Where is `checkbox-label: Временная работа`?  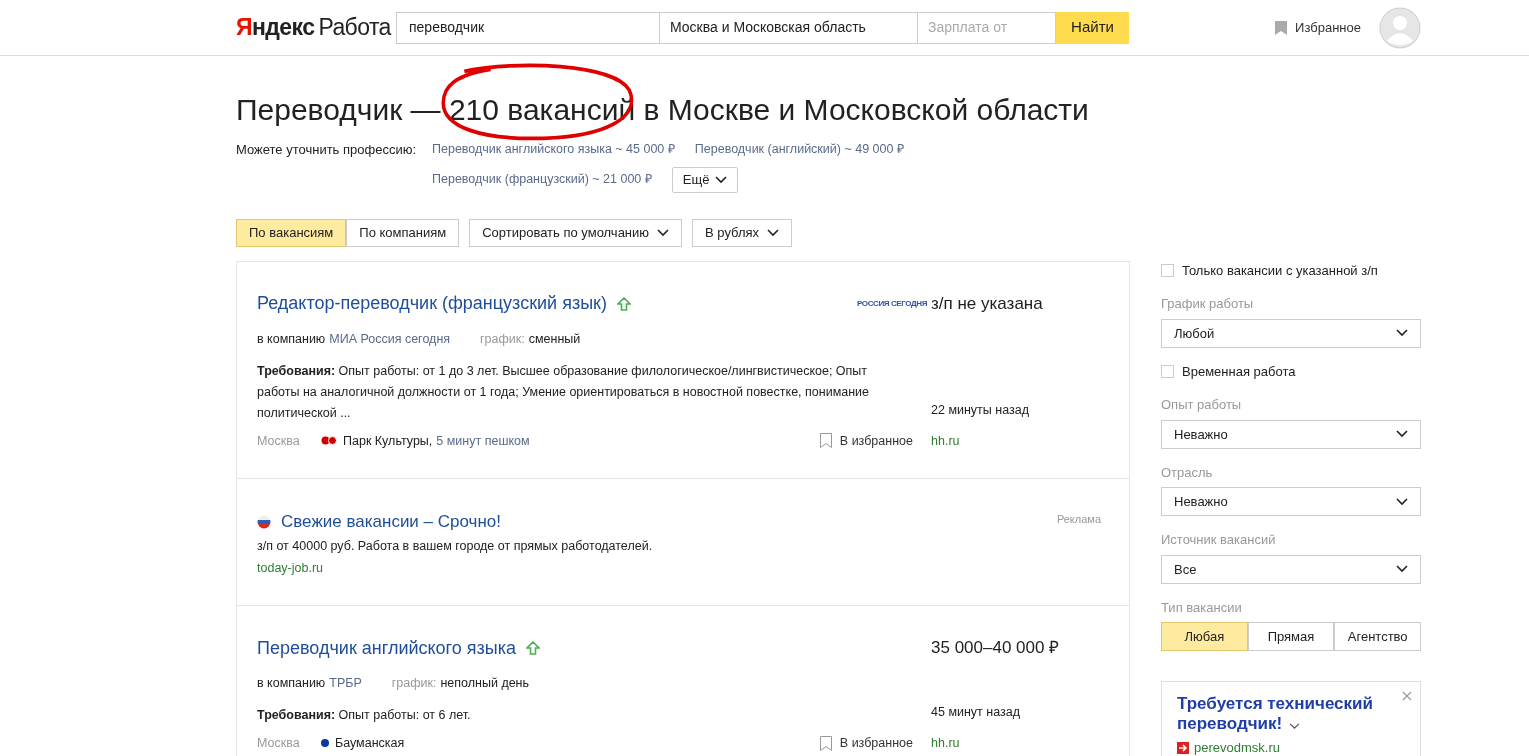
checkbox-label: Временная работа is located at coordinates (1239, 371).